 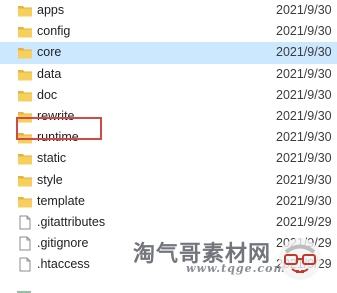 What do you see at coordinates (168, 222) in the screenshot?
I see `file-row-dot-gitattributes: .gitattributes 2021/9/29` at bounding box center [168, 222].